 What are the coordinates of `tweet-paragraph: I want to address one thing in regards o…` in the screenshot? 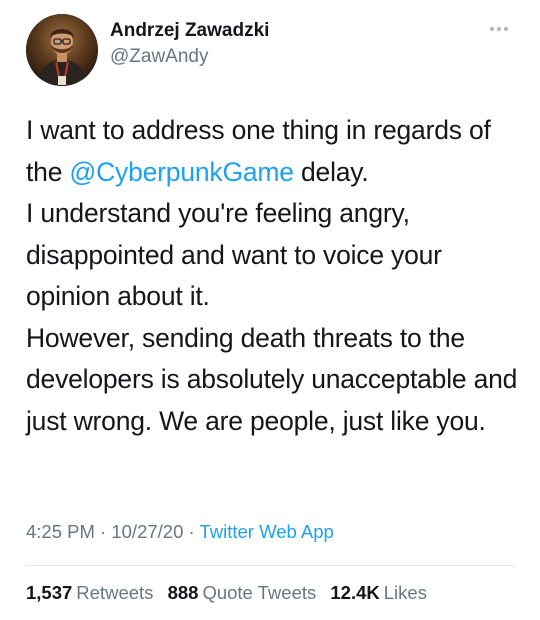 It's located at (273, 151).